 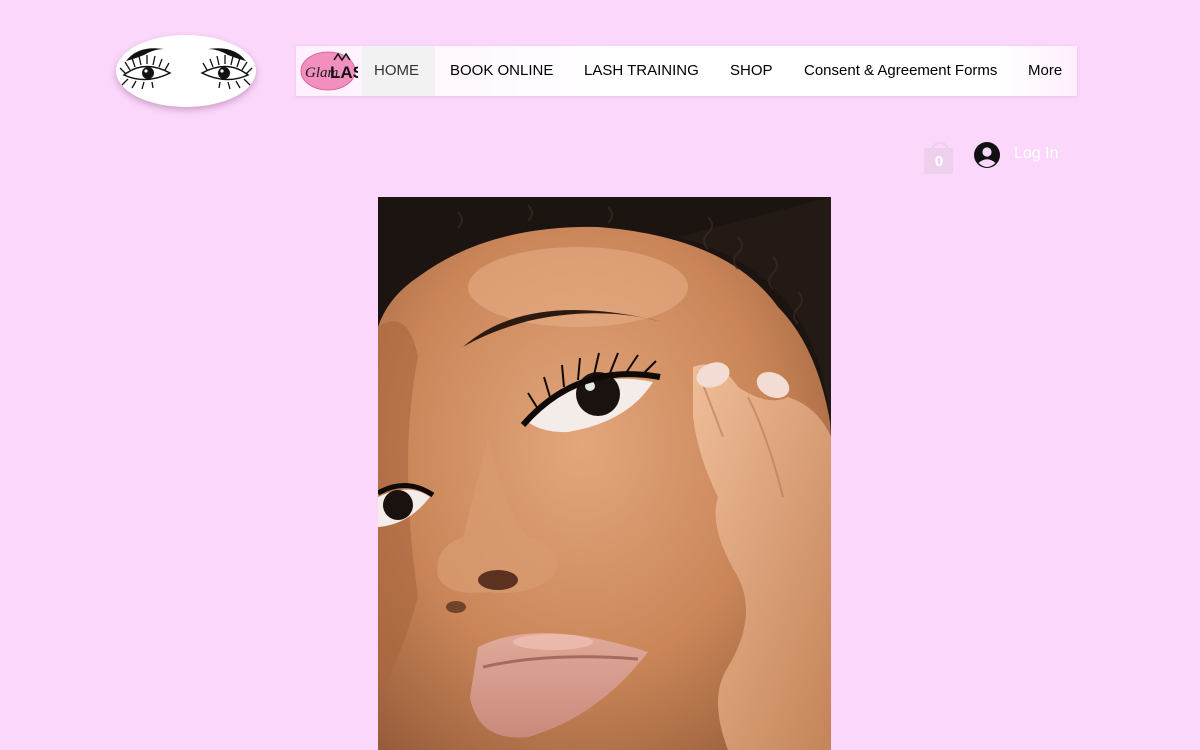 I want to click on nav-item-book-online: BOOK ONLINE, so click(x=501, y=71).